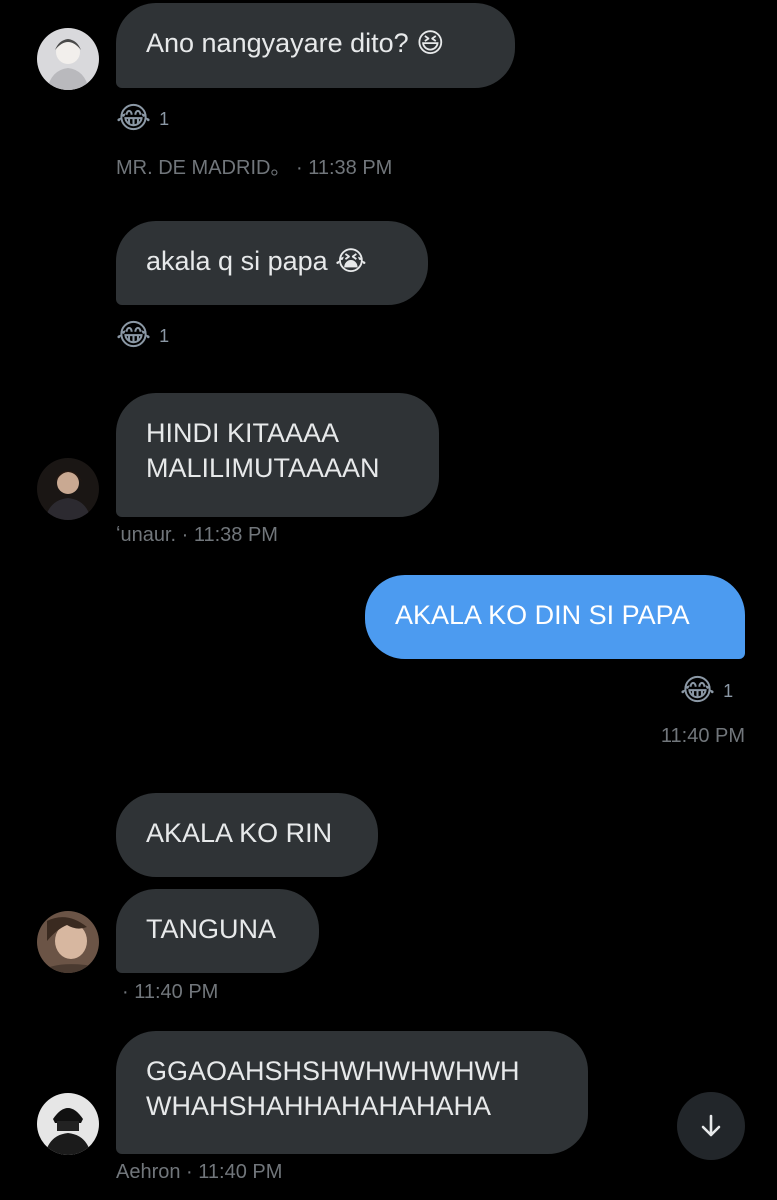 This screenshot has width=777, height=1200. Describe the element at coordinates (295, 43) in the screenshot. I see `message-text: Ano nangyayare dito? 😆` at that location.